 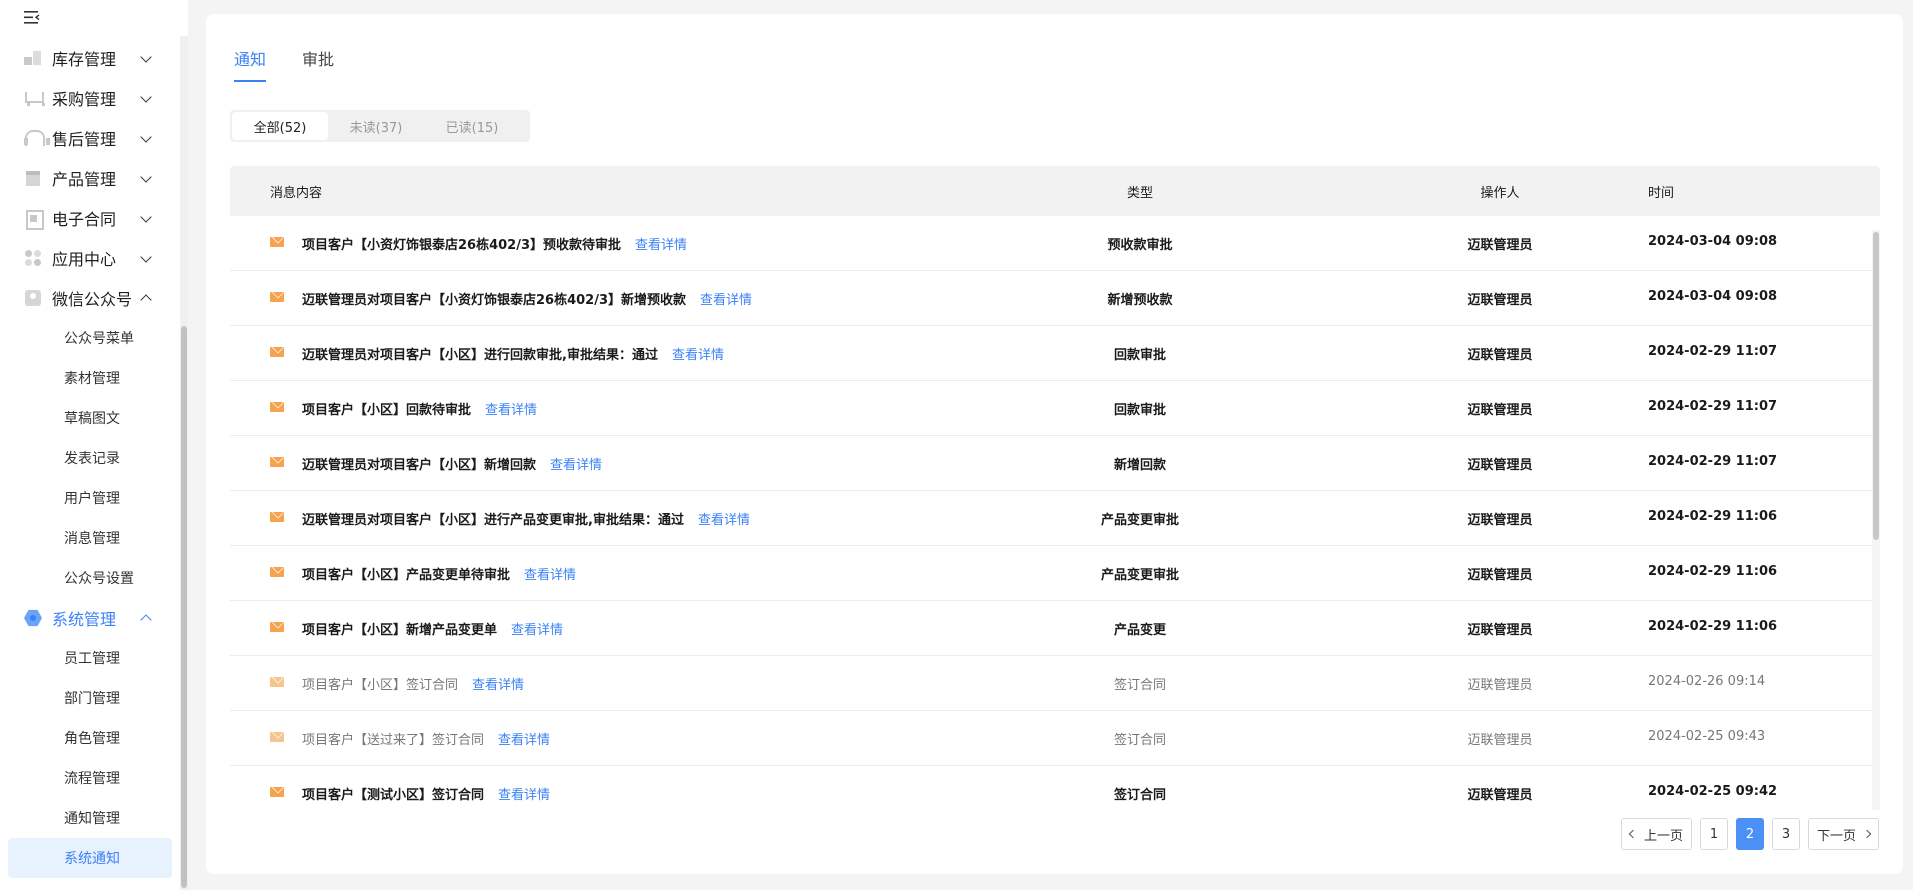 What do you see at coordinates (280, 126) in the screenshot?
I see `filter-all: 全部(52)` at bounding box center [280, 126].